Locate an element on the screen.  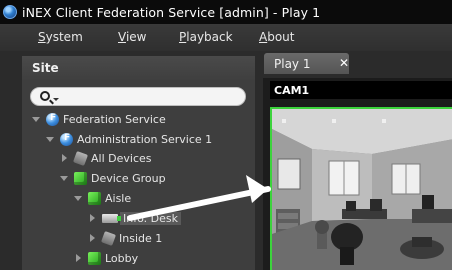
menu-view: View is located at coordinates (132, 37).